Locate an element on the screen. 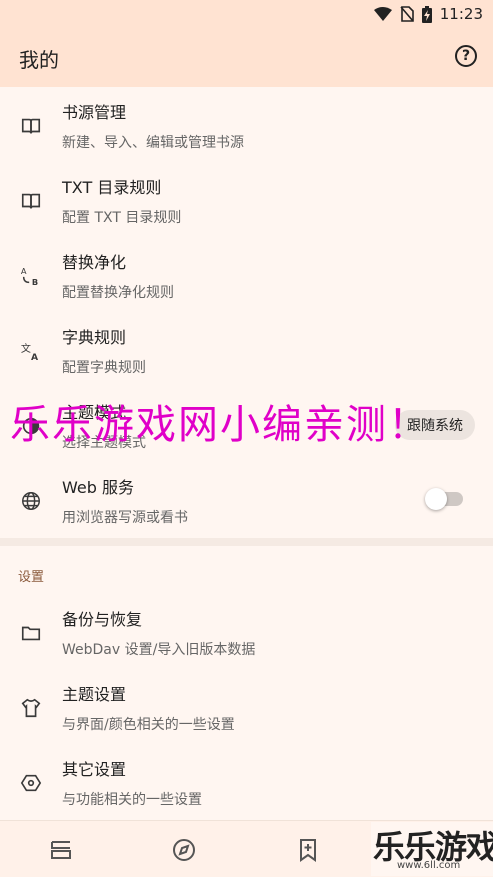  section-divider is located at coordinates (246, 542).